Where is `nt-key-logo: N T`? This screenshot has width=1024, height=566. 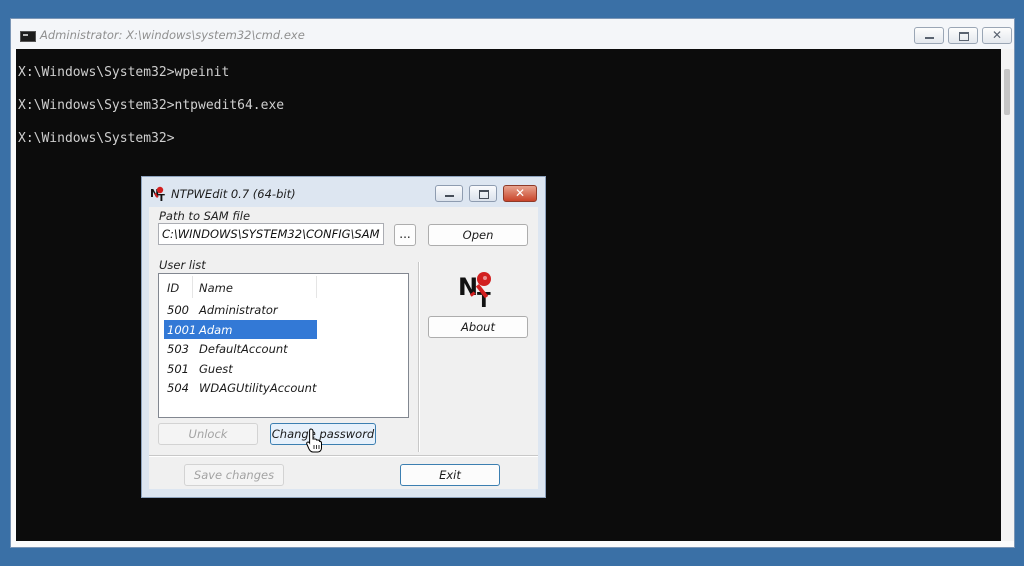
nt-key-logo: N T is located at coordinates (474, 290).